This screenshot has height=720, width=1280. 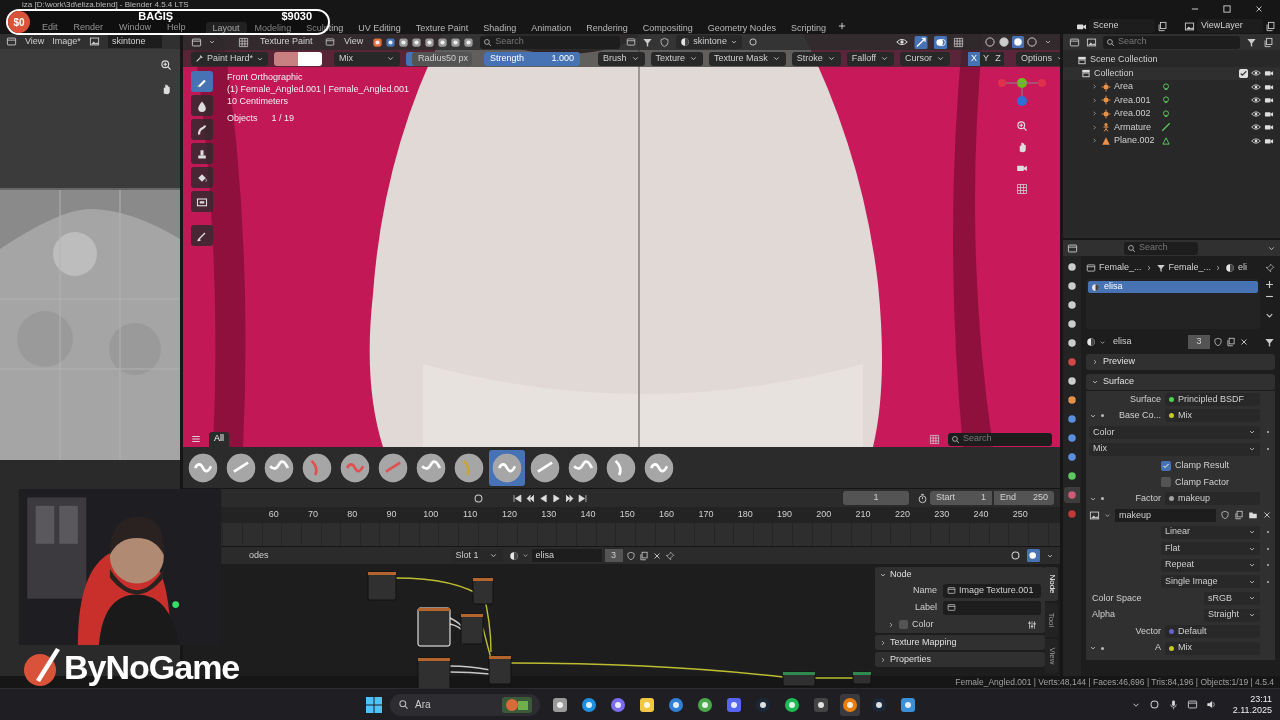 What do you see at coordinates (1122, 26) in the screenshot?
I see `scene-field: Scene` at bounding box center [1122, 26].